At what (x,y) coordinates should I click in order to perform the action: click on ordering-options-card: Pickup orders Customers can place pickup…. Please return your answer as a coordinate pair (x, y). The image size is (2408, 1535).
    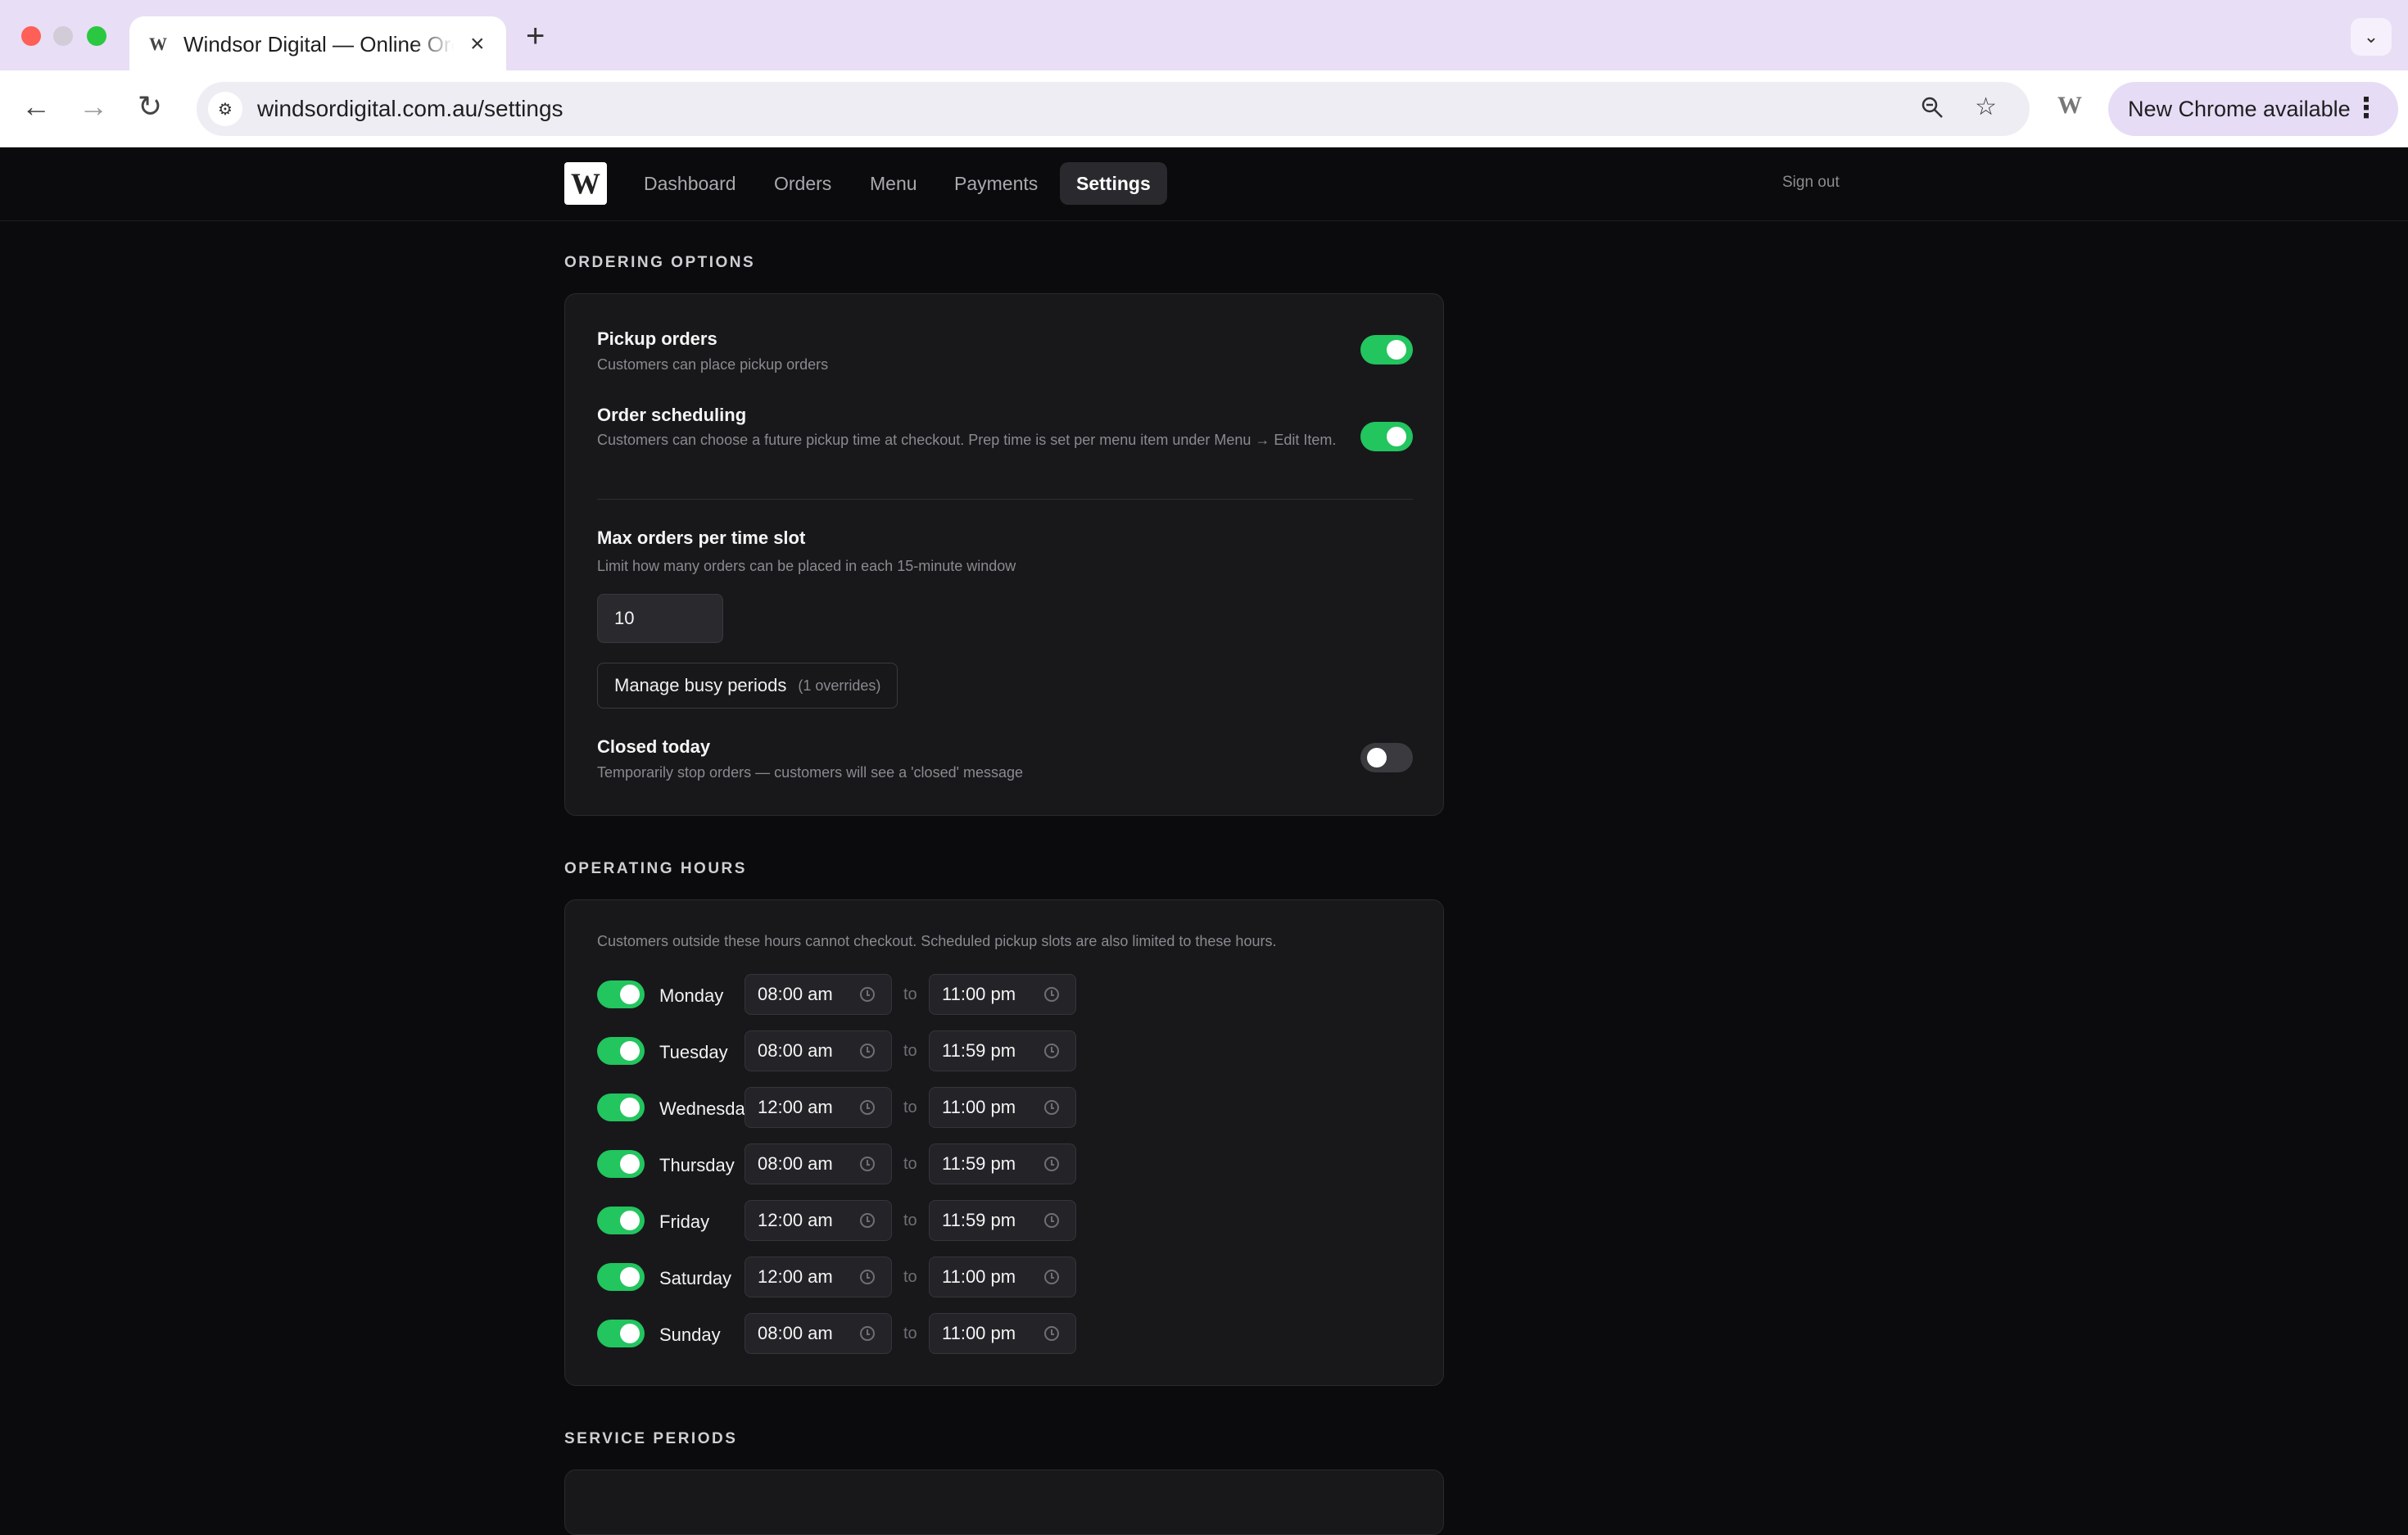
    Looking at the image, I should click on (1004, 555).